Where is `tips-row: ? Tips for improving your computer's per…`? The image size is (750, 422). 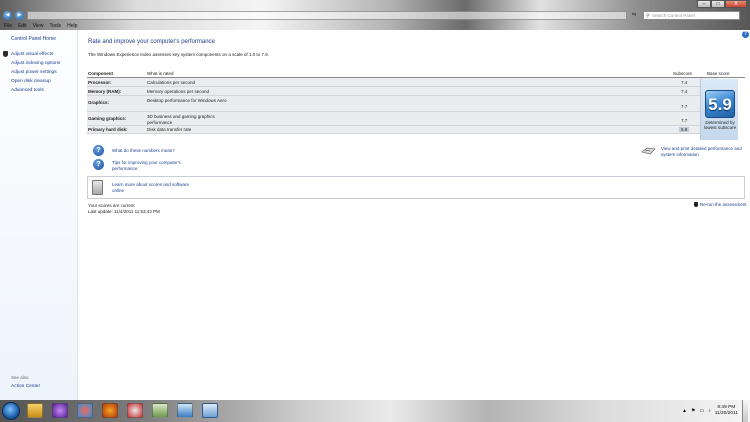
tips-row: ? Tips for improving your computer's per… is located at coordinates (147, 165).